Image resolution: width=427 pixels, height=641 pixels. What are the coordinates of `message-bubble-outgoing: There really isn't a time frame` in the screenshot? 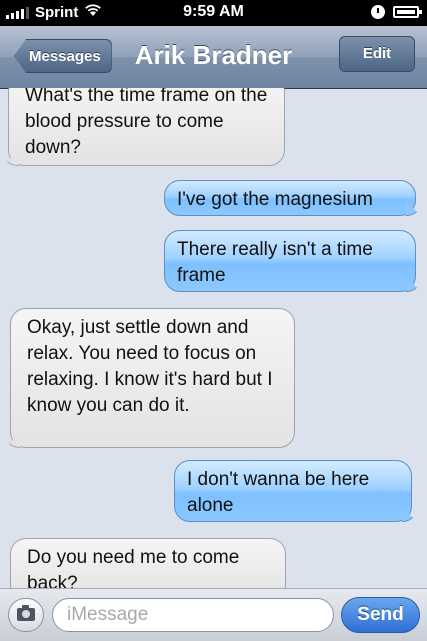 It's located at (290, 261).